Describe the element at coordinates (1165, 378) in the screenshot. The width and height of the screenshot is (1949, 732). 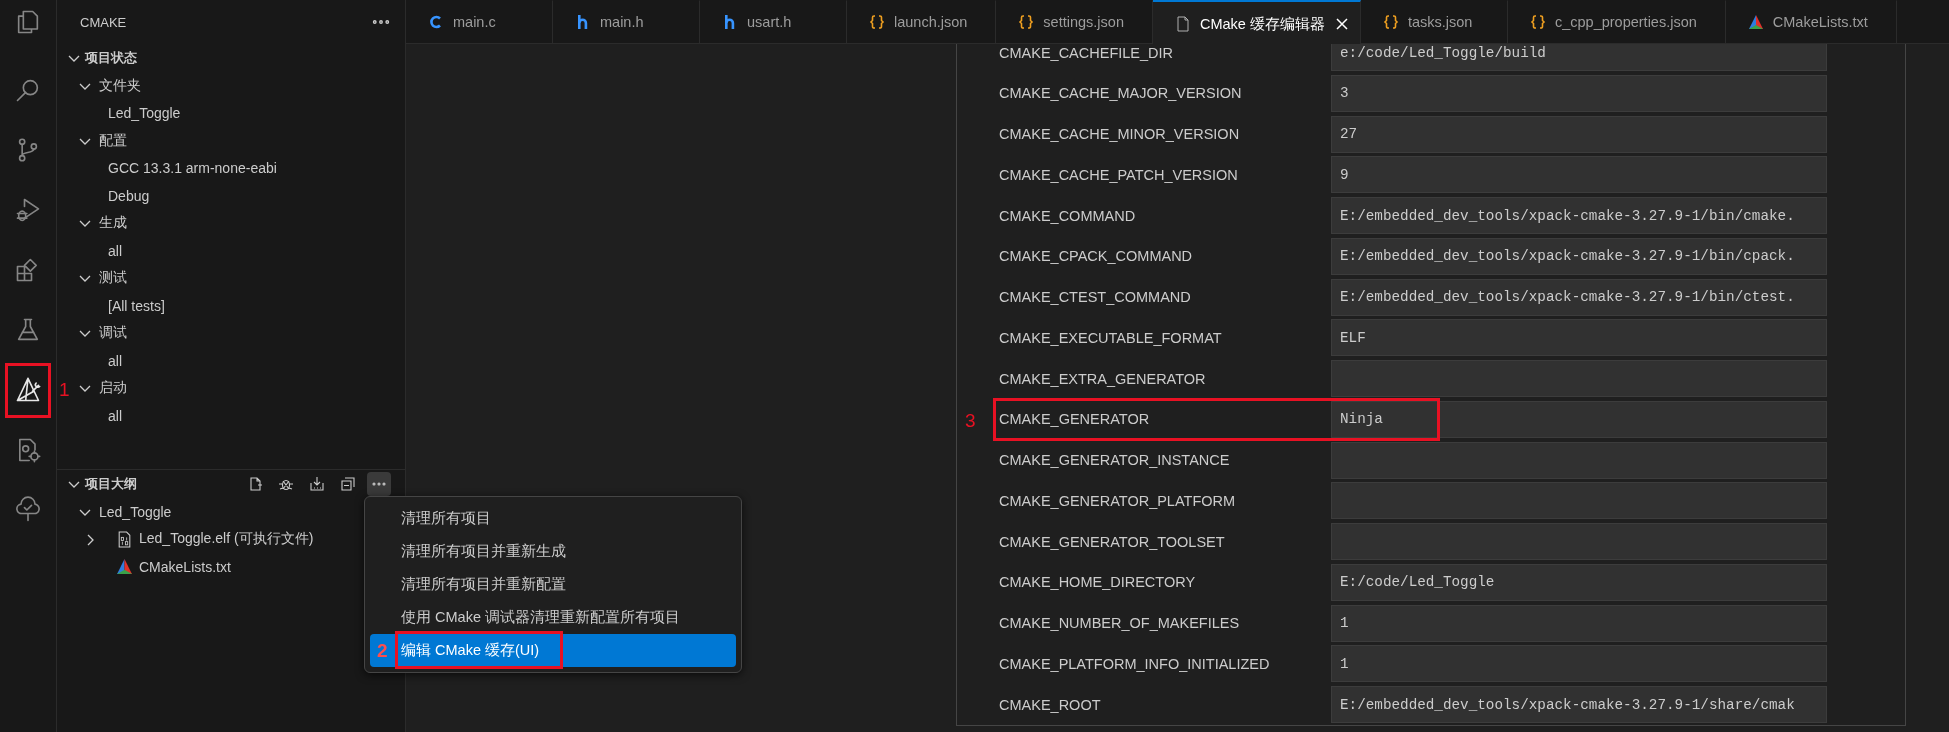
I see `cache-key: CMAKE_EXTRA_GENERATOR` at that location.